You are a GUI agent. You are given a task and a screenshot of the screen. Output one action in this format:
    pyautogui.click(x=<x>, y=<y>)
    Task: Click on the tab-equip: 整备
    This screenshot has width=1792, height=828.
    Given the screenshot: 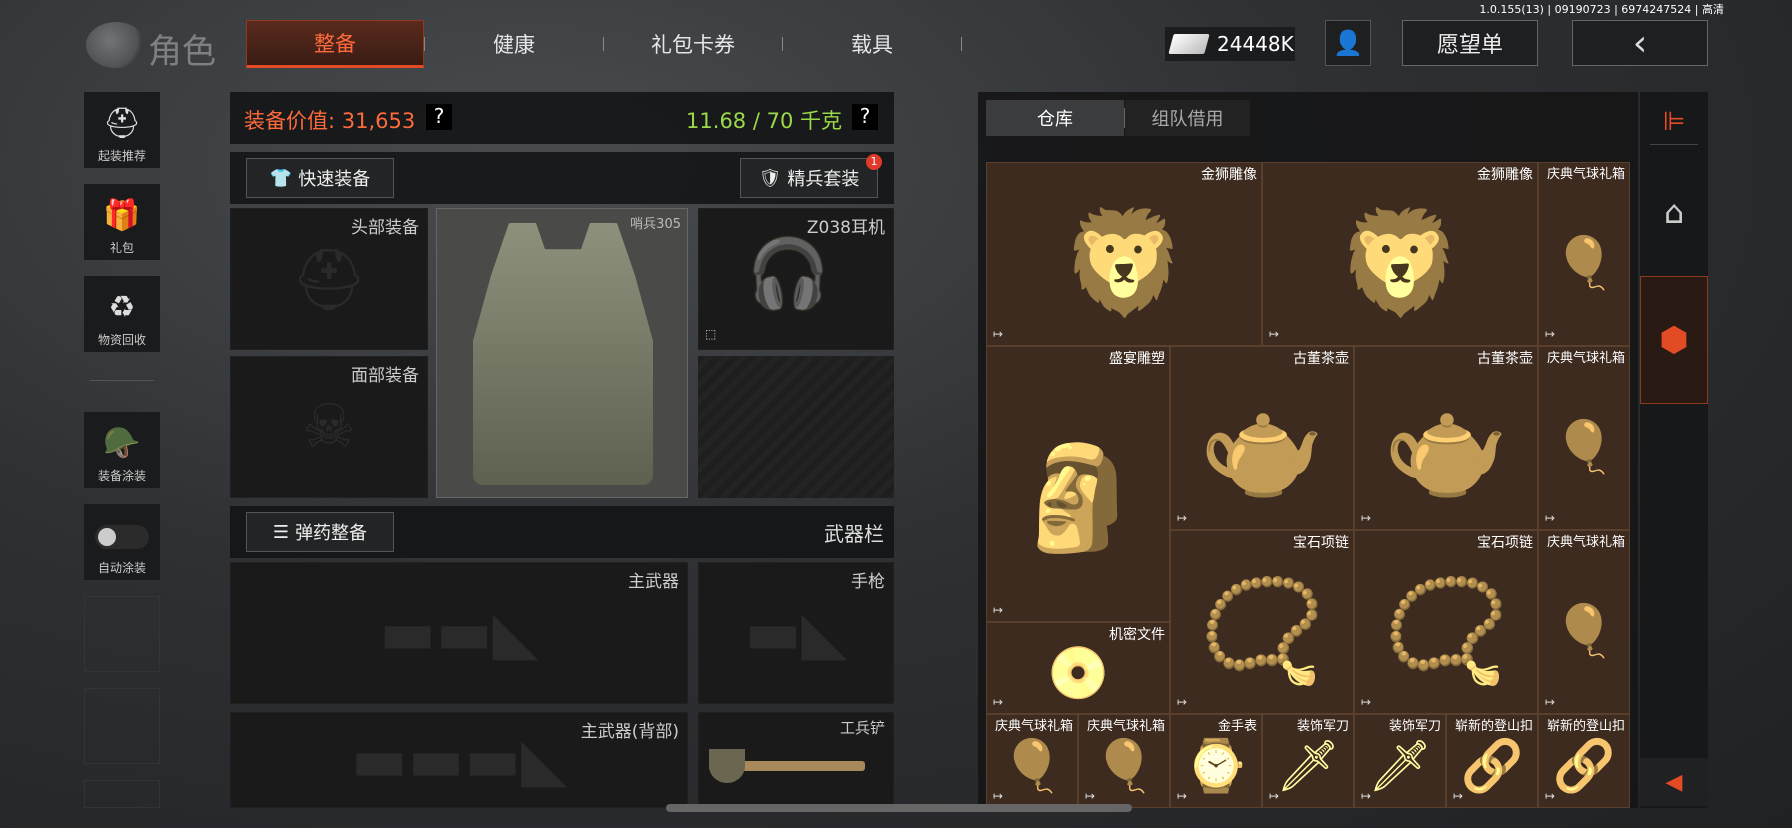 What is the action you would take?
    pyautogui.click(x=335, y=44)
    